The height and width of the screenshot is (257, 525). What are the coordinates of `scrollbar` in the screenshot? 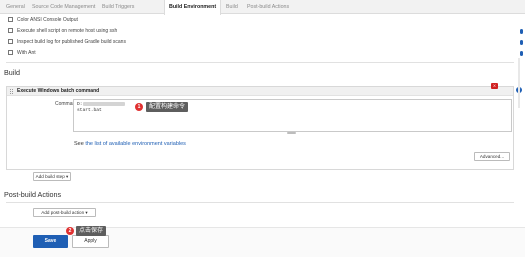 It's located at (519, 83).